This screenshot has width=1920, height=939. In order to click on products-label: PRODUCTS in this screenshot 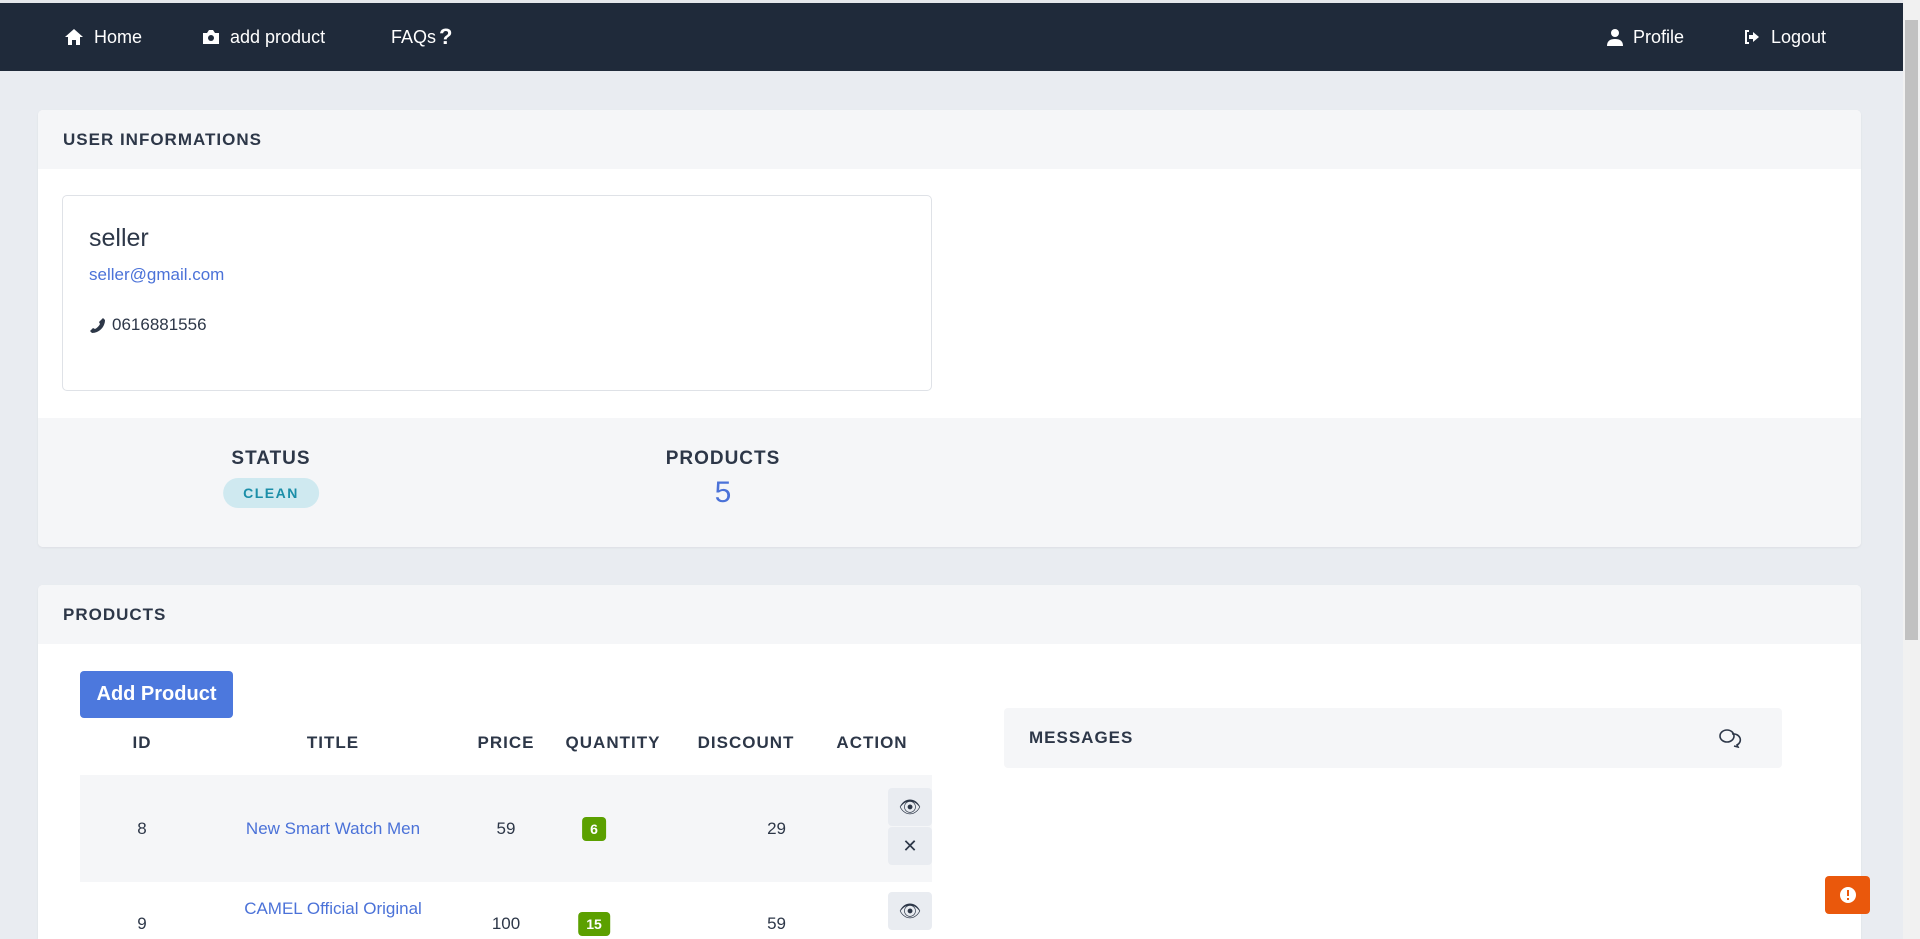, I will do `click(723, 458)`.